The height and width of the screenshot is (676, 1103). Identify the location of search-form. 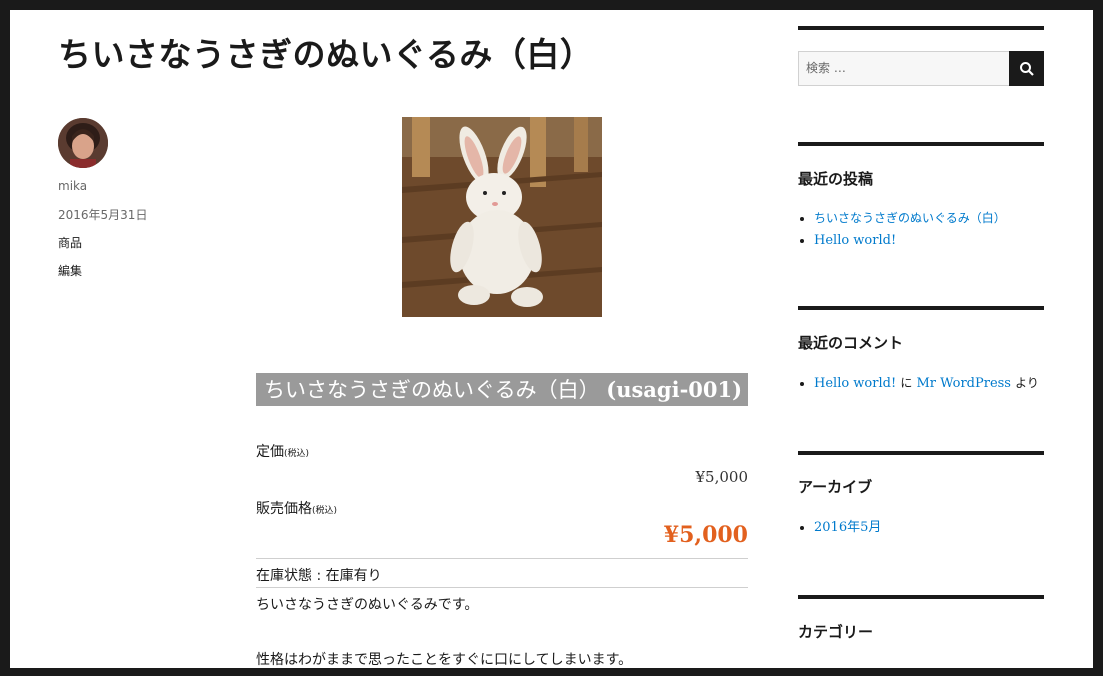
(904, 68).